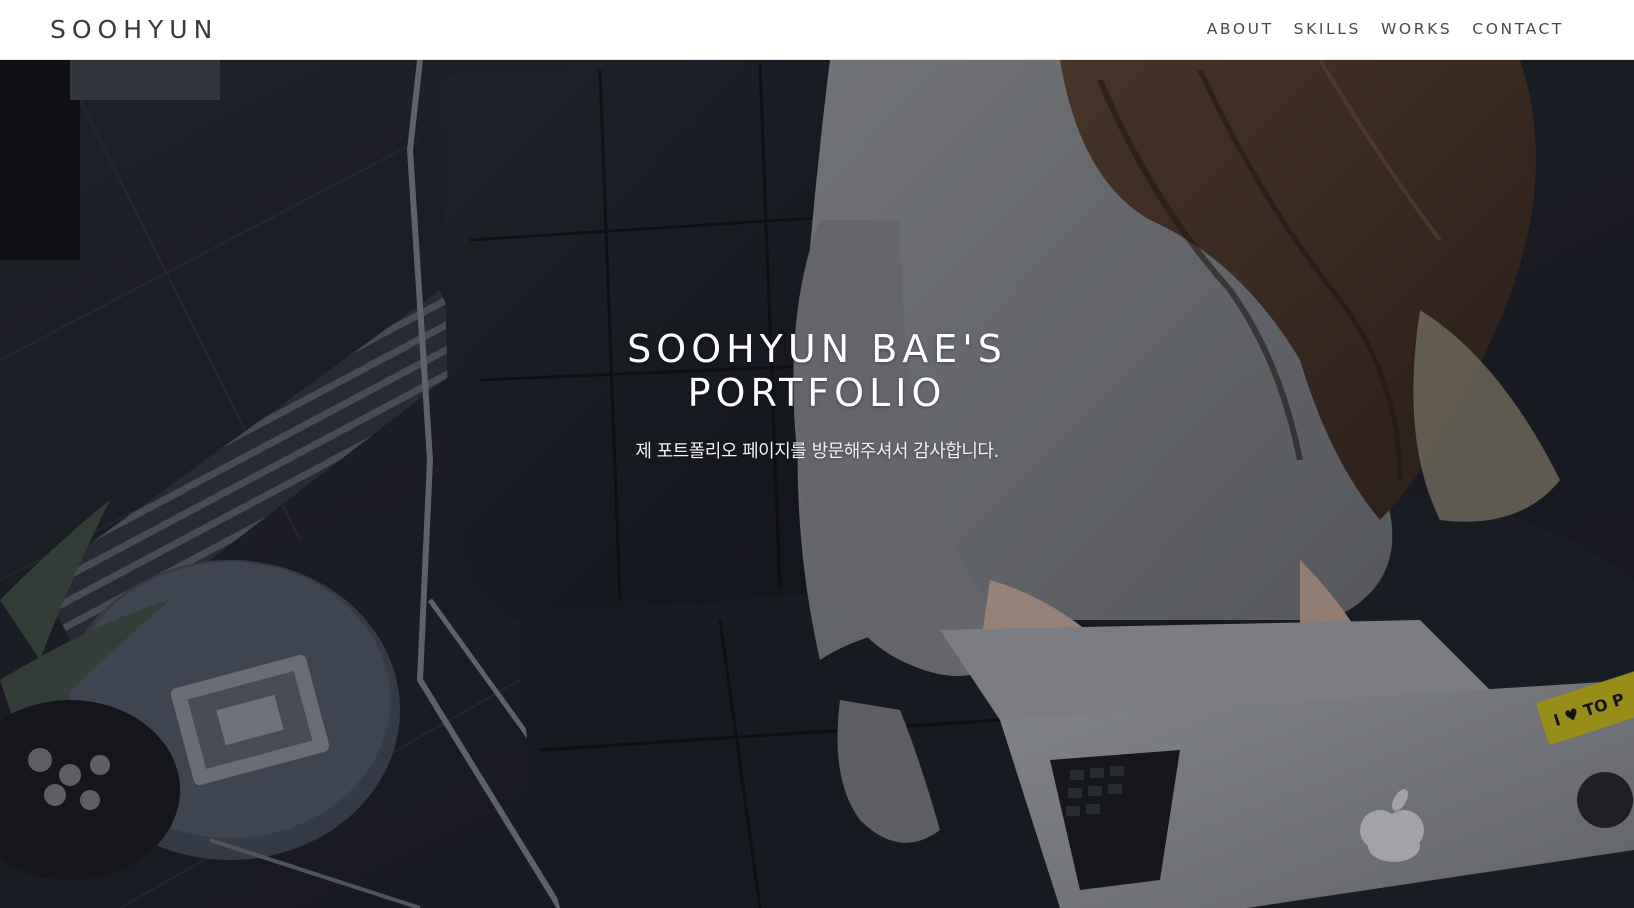 Image resolution: width=1634 pixels, height=908 pixels. I want to click on hero-title: SOOHYUN BAE'S PORTFOLIO, so click(817, 371).